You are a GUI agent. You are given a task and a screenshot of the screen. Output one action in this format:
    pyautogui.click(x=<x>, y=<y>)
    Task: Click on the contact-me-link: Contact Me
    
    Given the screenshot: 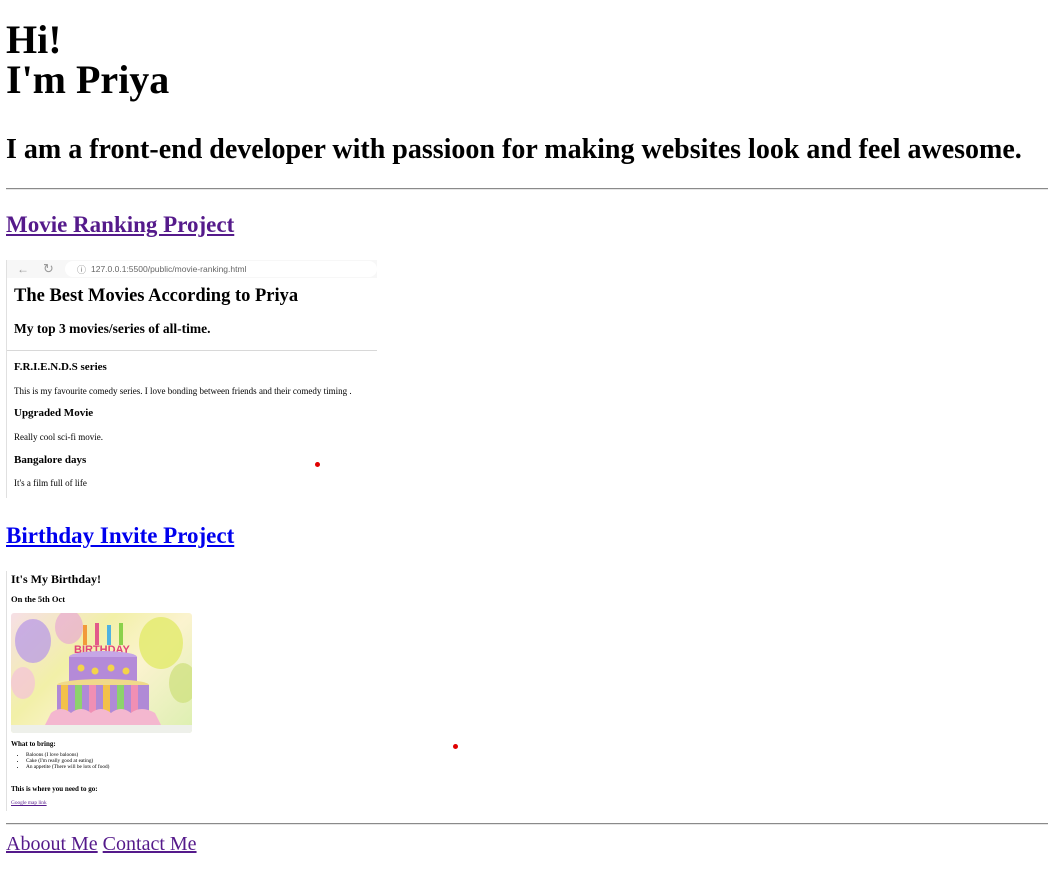 What is the action you would take?
    pyautogui.click(x=150, y=844)
    